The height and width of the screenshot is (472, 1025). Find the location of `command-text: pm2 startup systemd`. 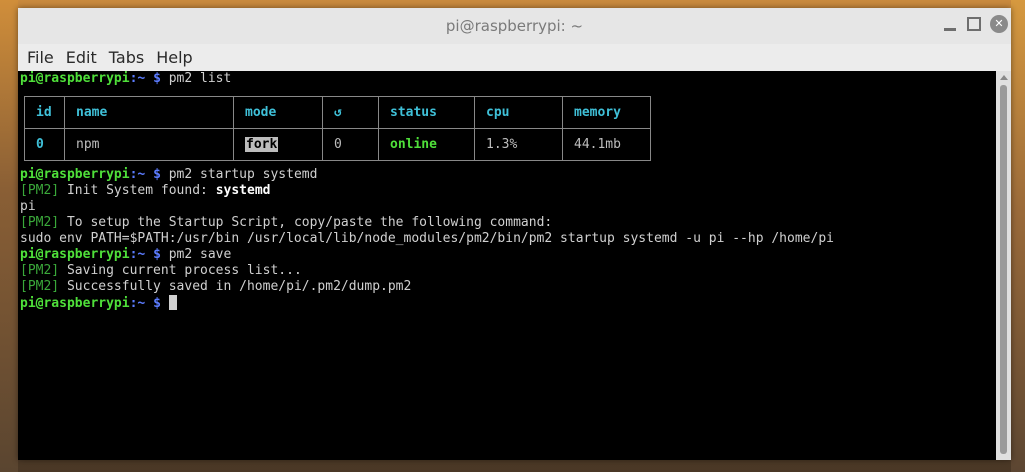

command-text: pm2 startup systemd is located at coordinates (239, 174).